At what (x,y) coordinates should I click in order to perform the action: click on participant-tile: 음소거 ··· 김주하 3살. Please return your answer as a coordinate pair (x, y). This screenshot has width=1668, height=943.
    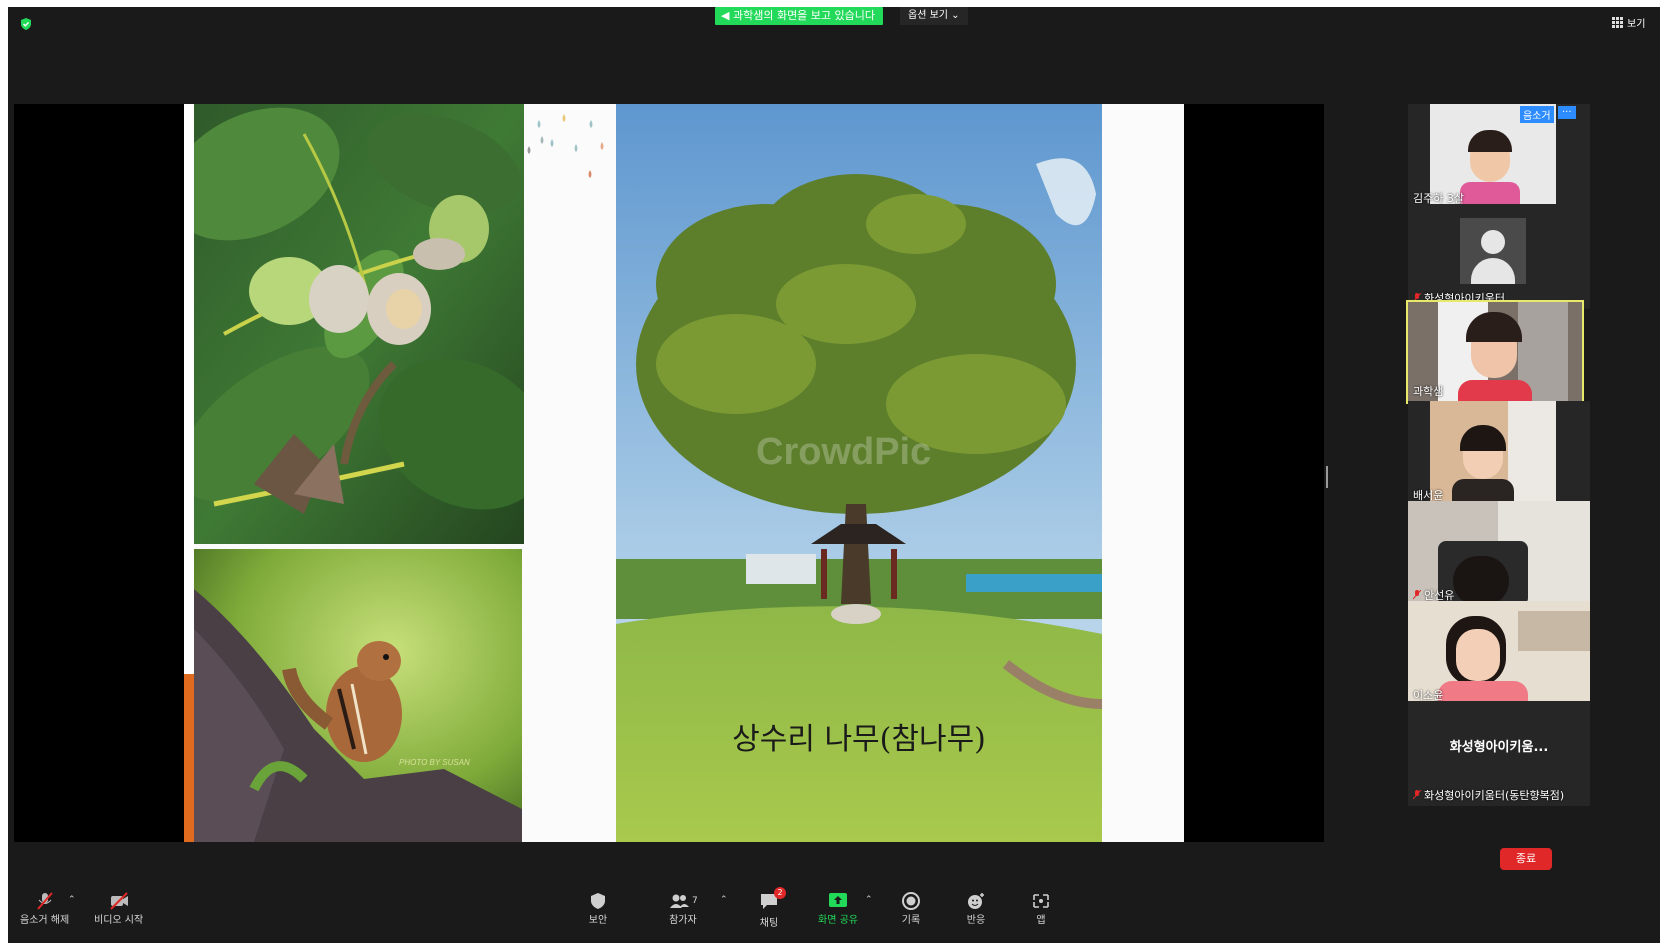
    Looking at the image, I should click on (1499, 156).